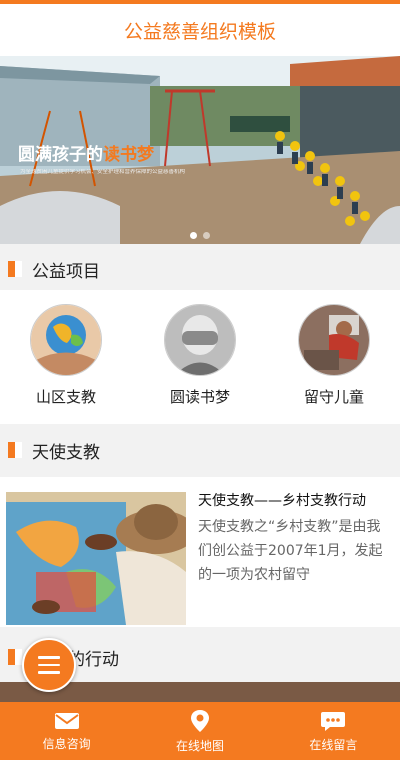  Describe the element at coordinates (66, 271) in the screenshot. I see `section-title: 公益项目` at that location.